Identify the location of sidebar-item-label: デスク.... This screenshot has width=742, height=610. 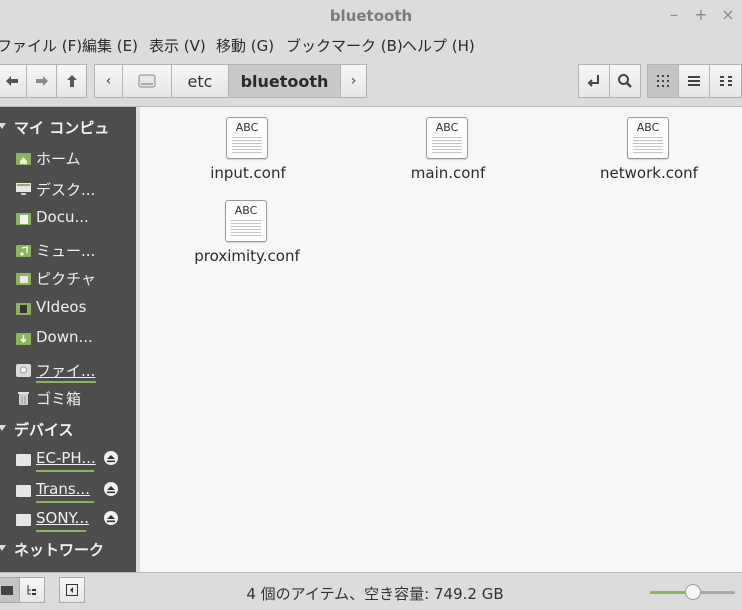
(66, 190).